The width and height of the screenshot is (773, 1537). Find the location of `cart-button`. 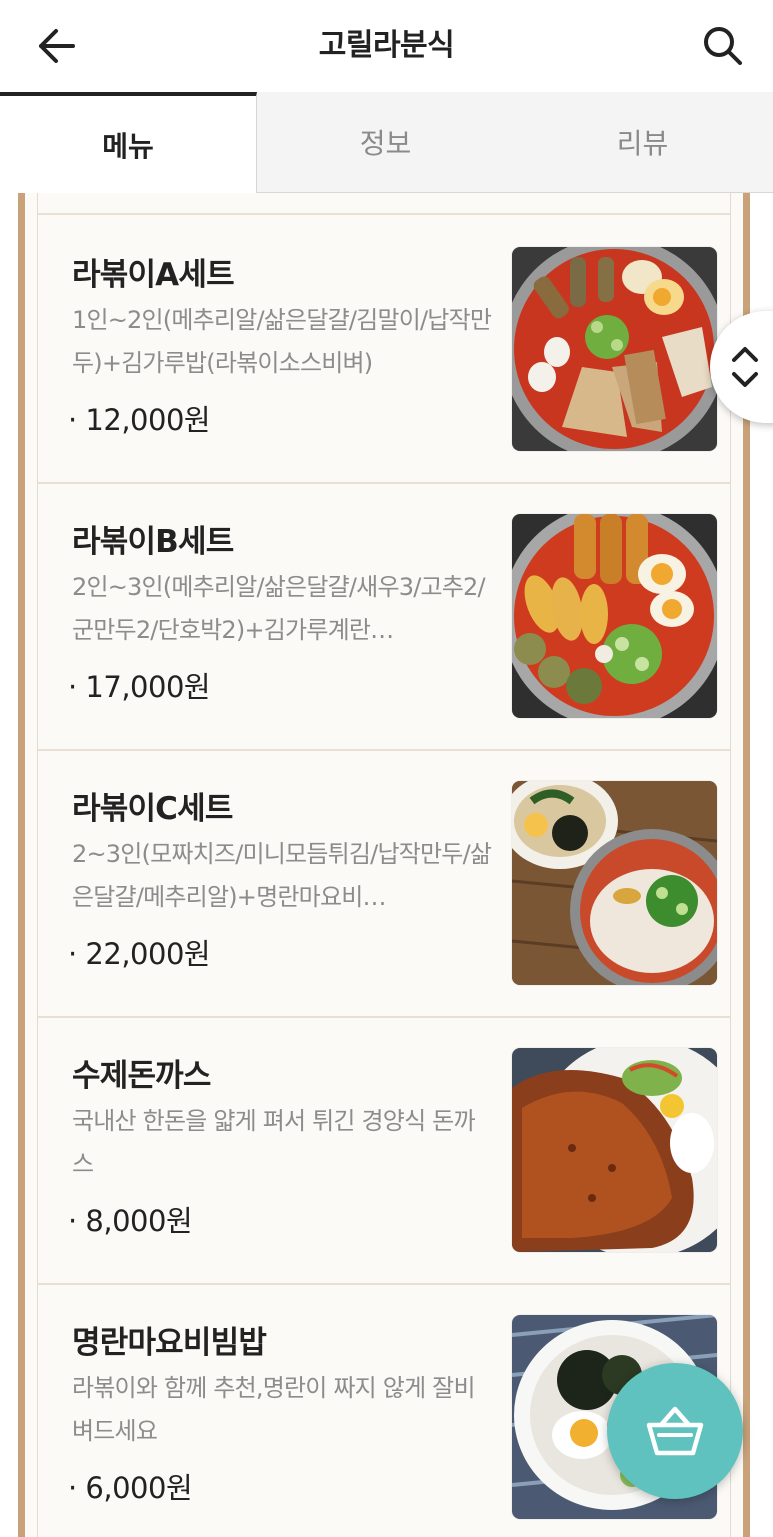

cart-button is located at coordinates (675, 1431).